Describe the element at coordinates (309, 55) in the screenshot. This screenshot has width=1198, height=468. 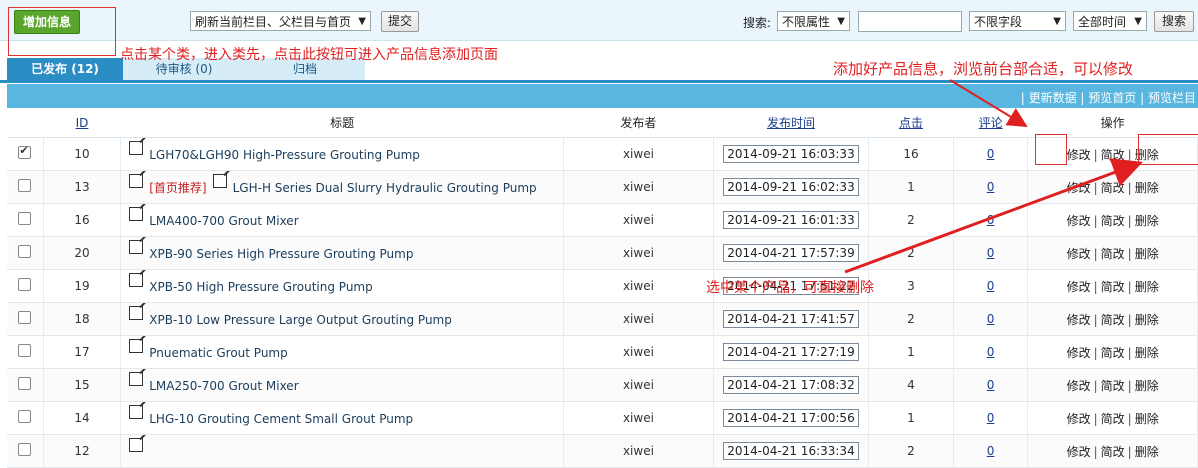
I see `annotation-add-hint: 点击某个类，进入类先，点击此按钮可进入产品信息添加页面` at that location.